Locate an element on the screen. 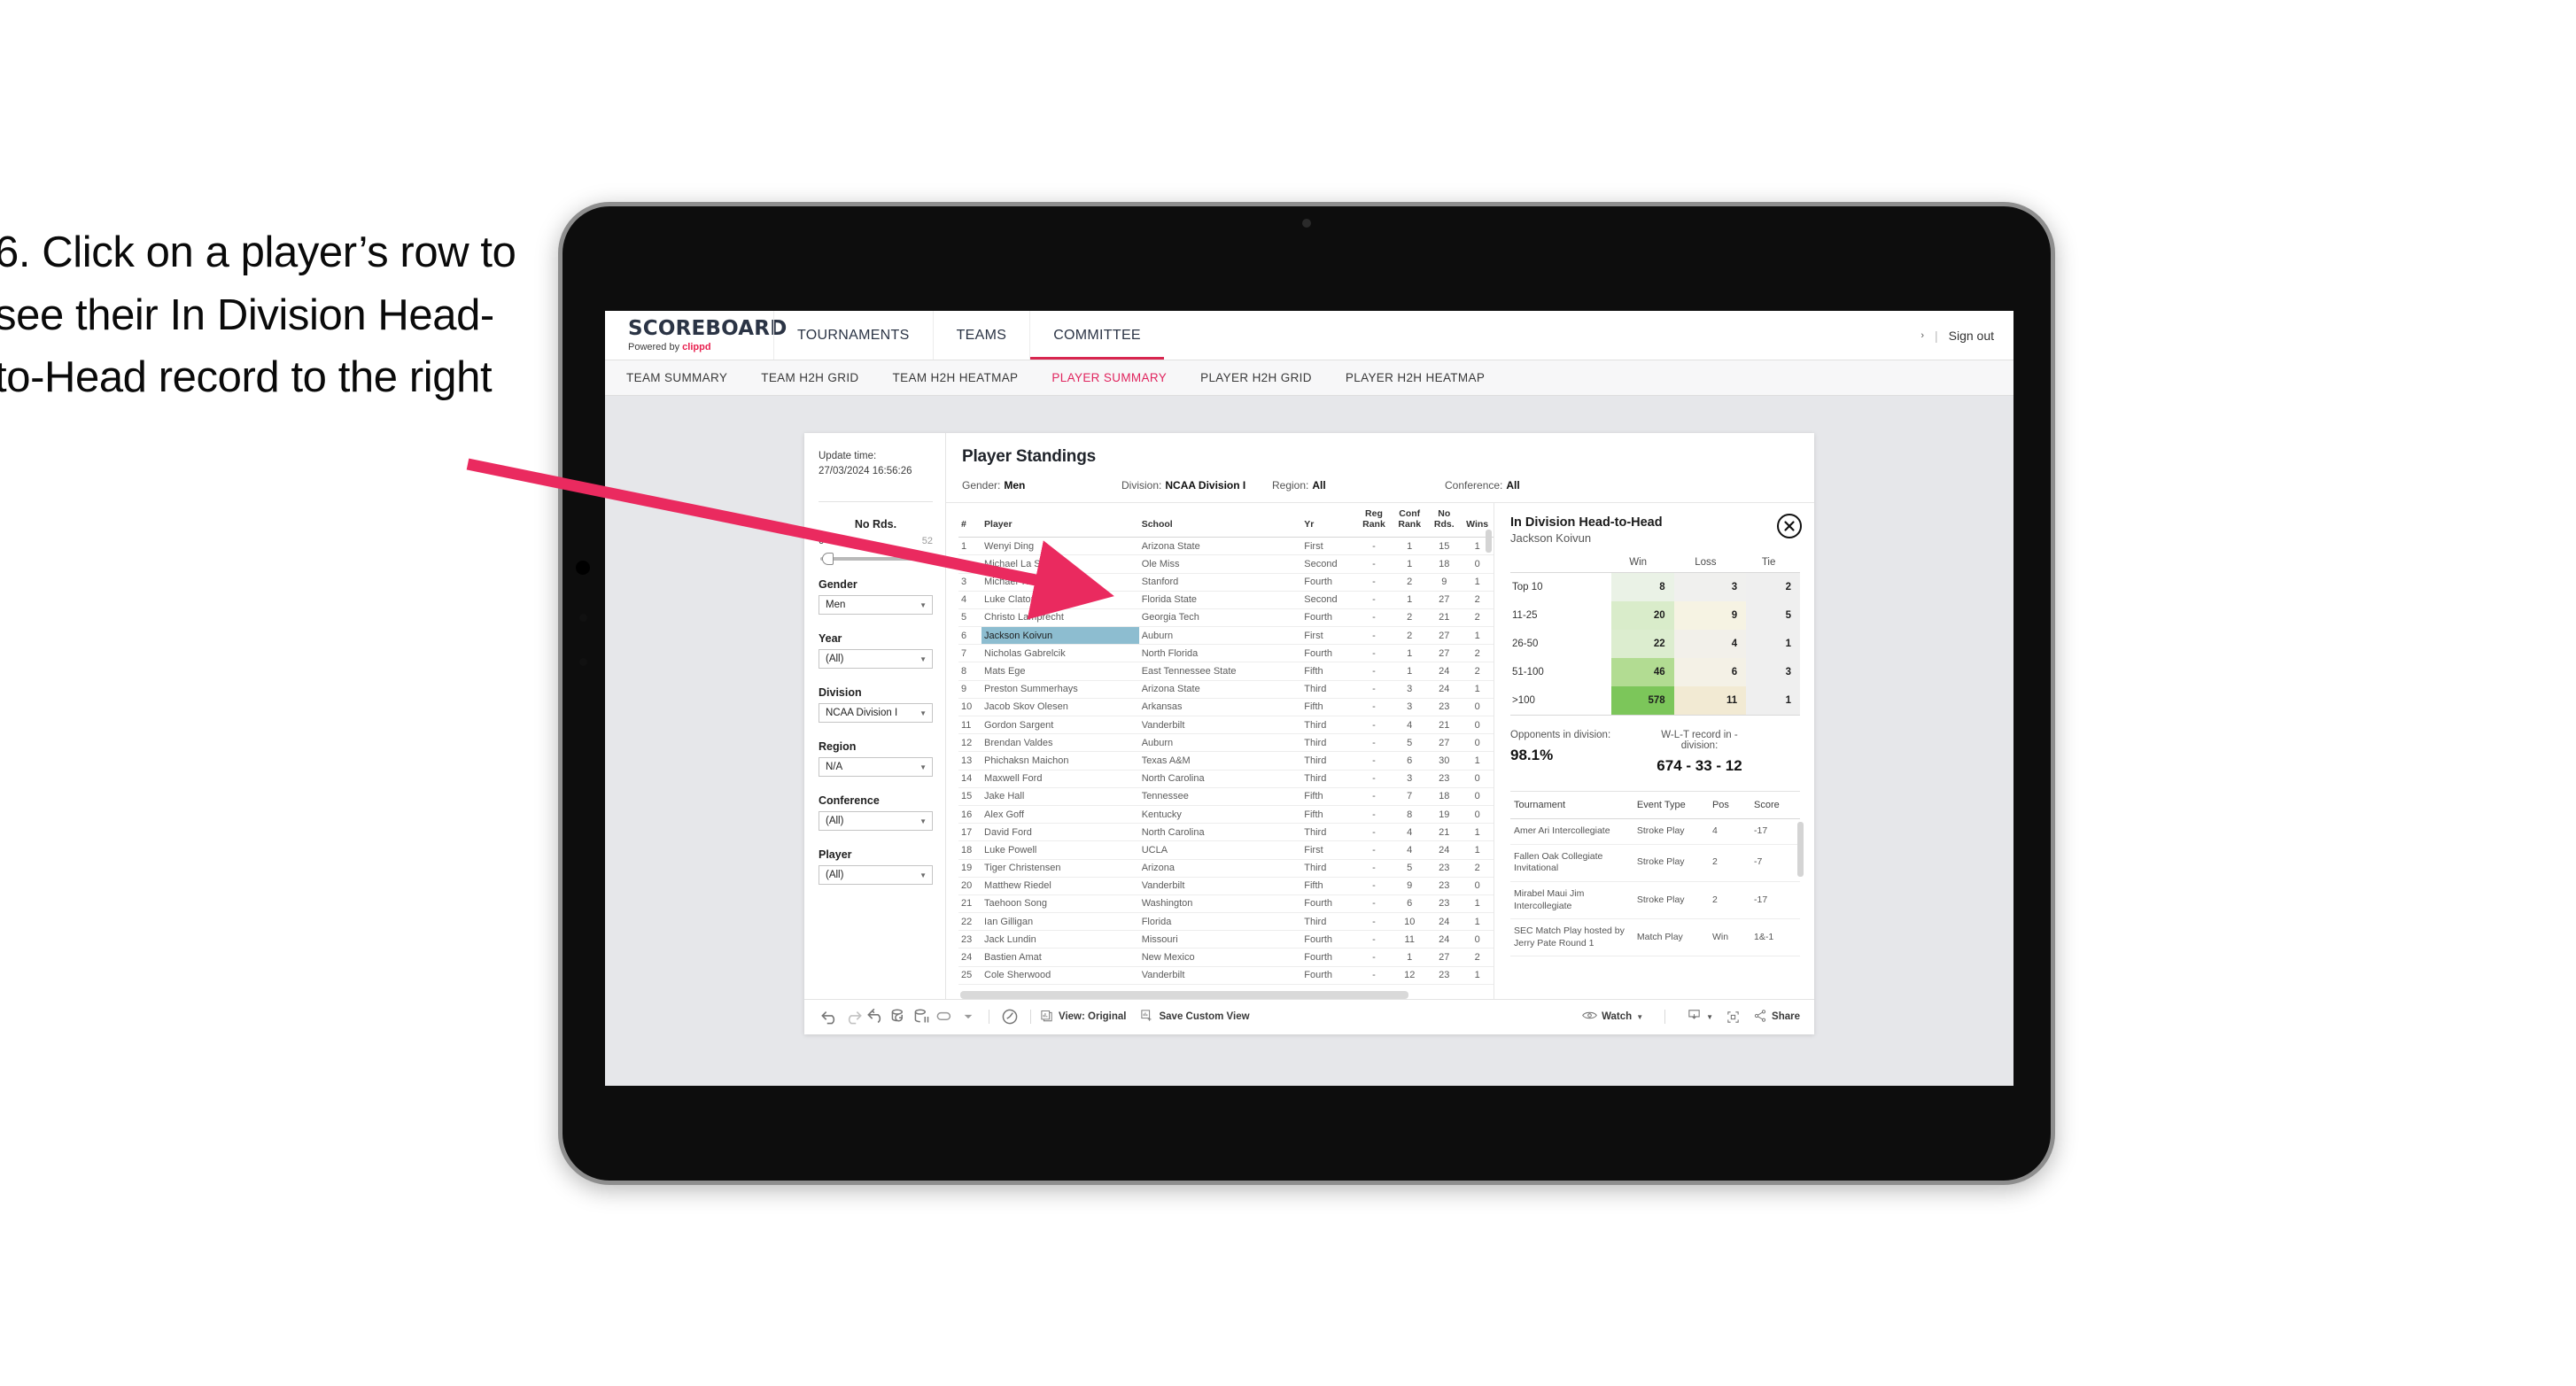  col-conf-rank: Conf Rank is located at coordinates (1410, 520).